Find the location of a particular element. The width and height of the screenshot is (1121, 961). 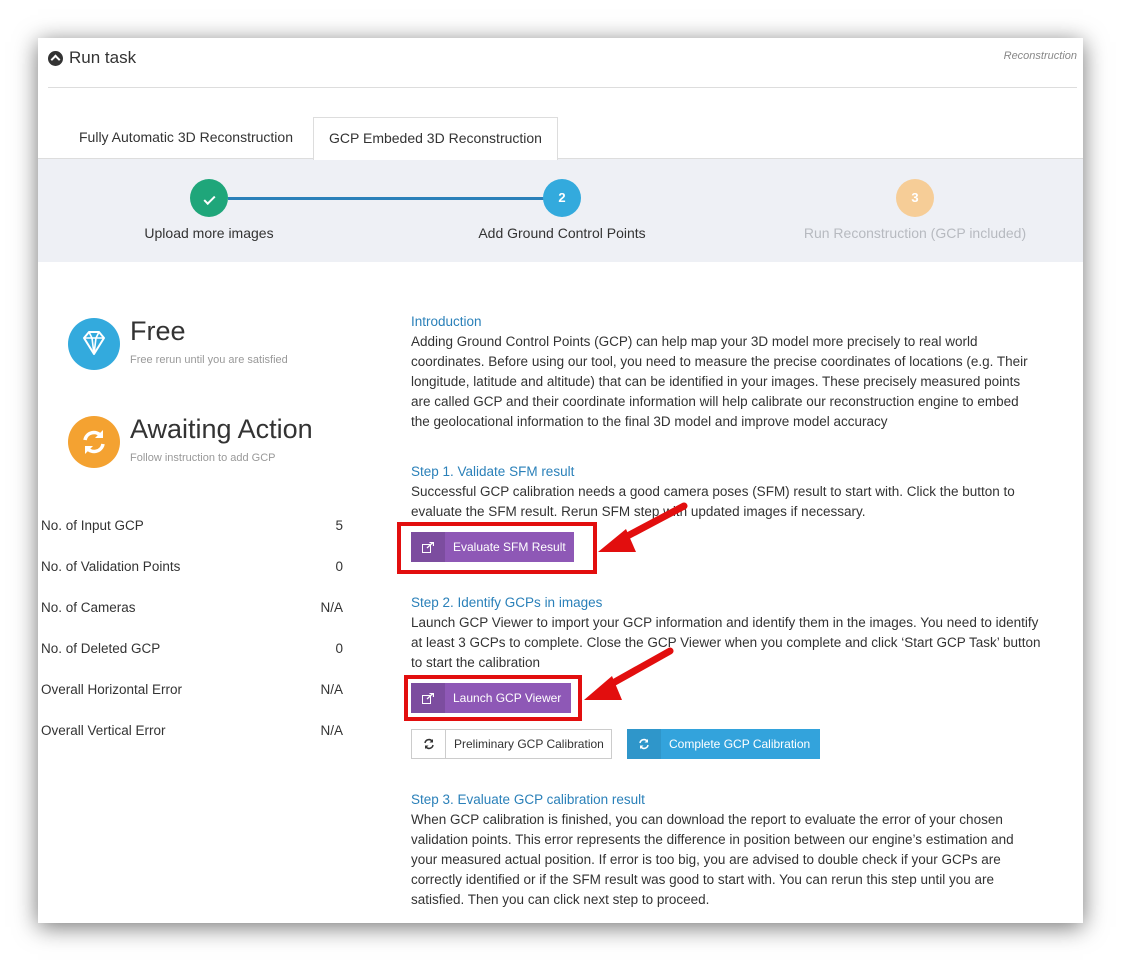

section-title: Step 2. Identify GCPs in images is located at coordinates (507, 602).